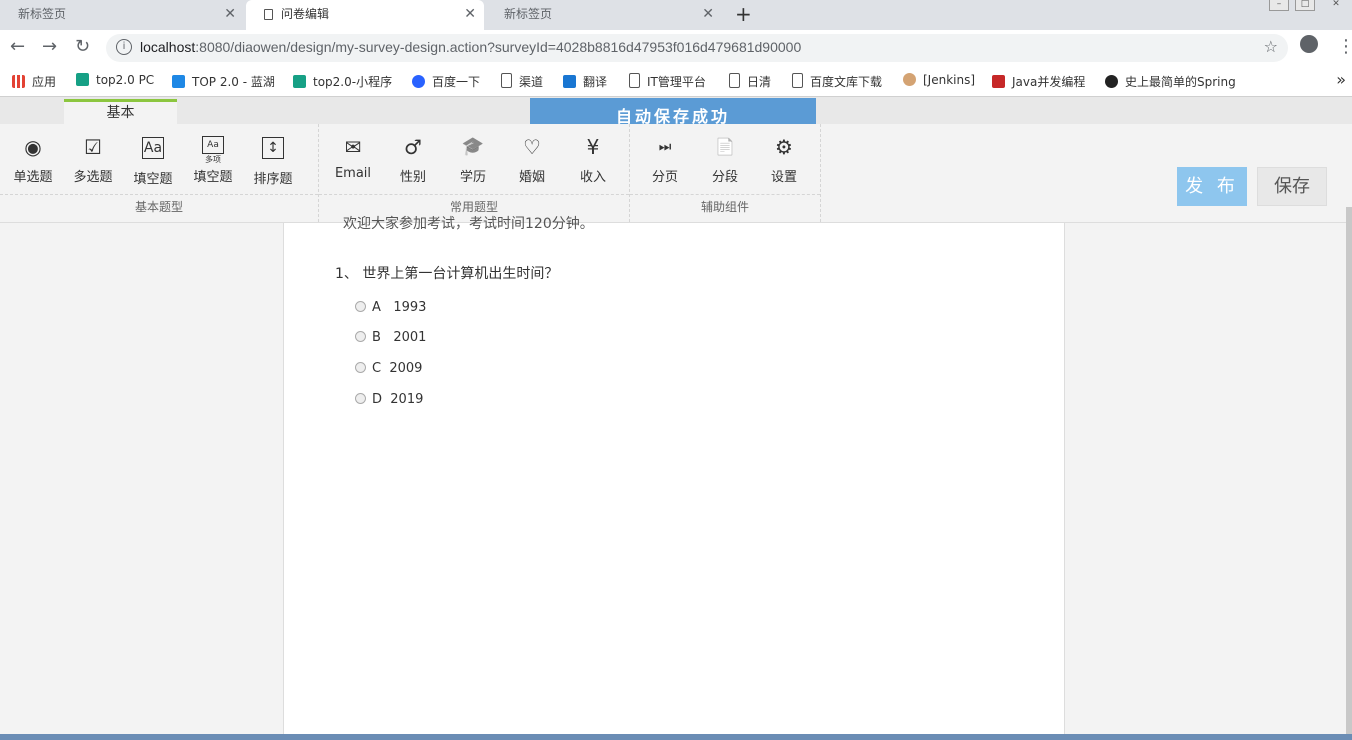  I want to click on bookmark-channel: 渠道, so click(522, 81).